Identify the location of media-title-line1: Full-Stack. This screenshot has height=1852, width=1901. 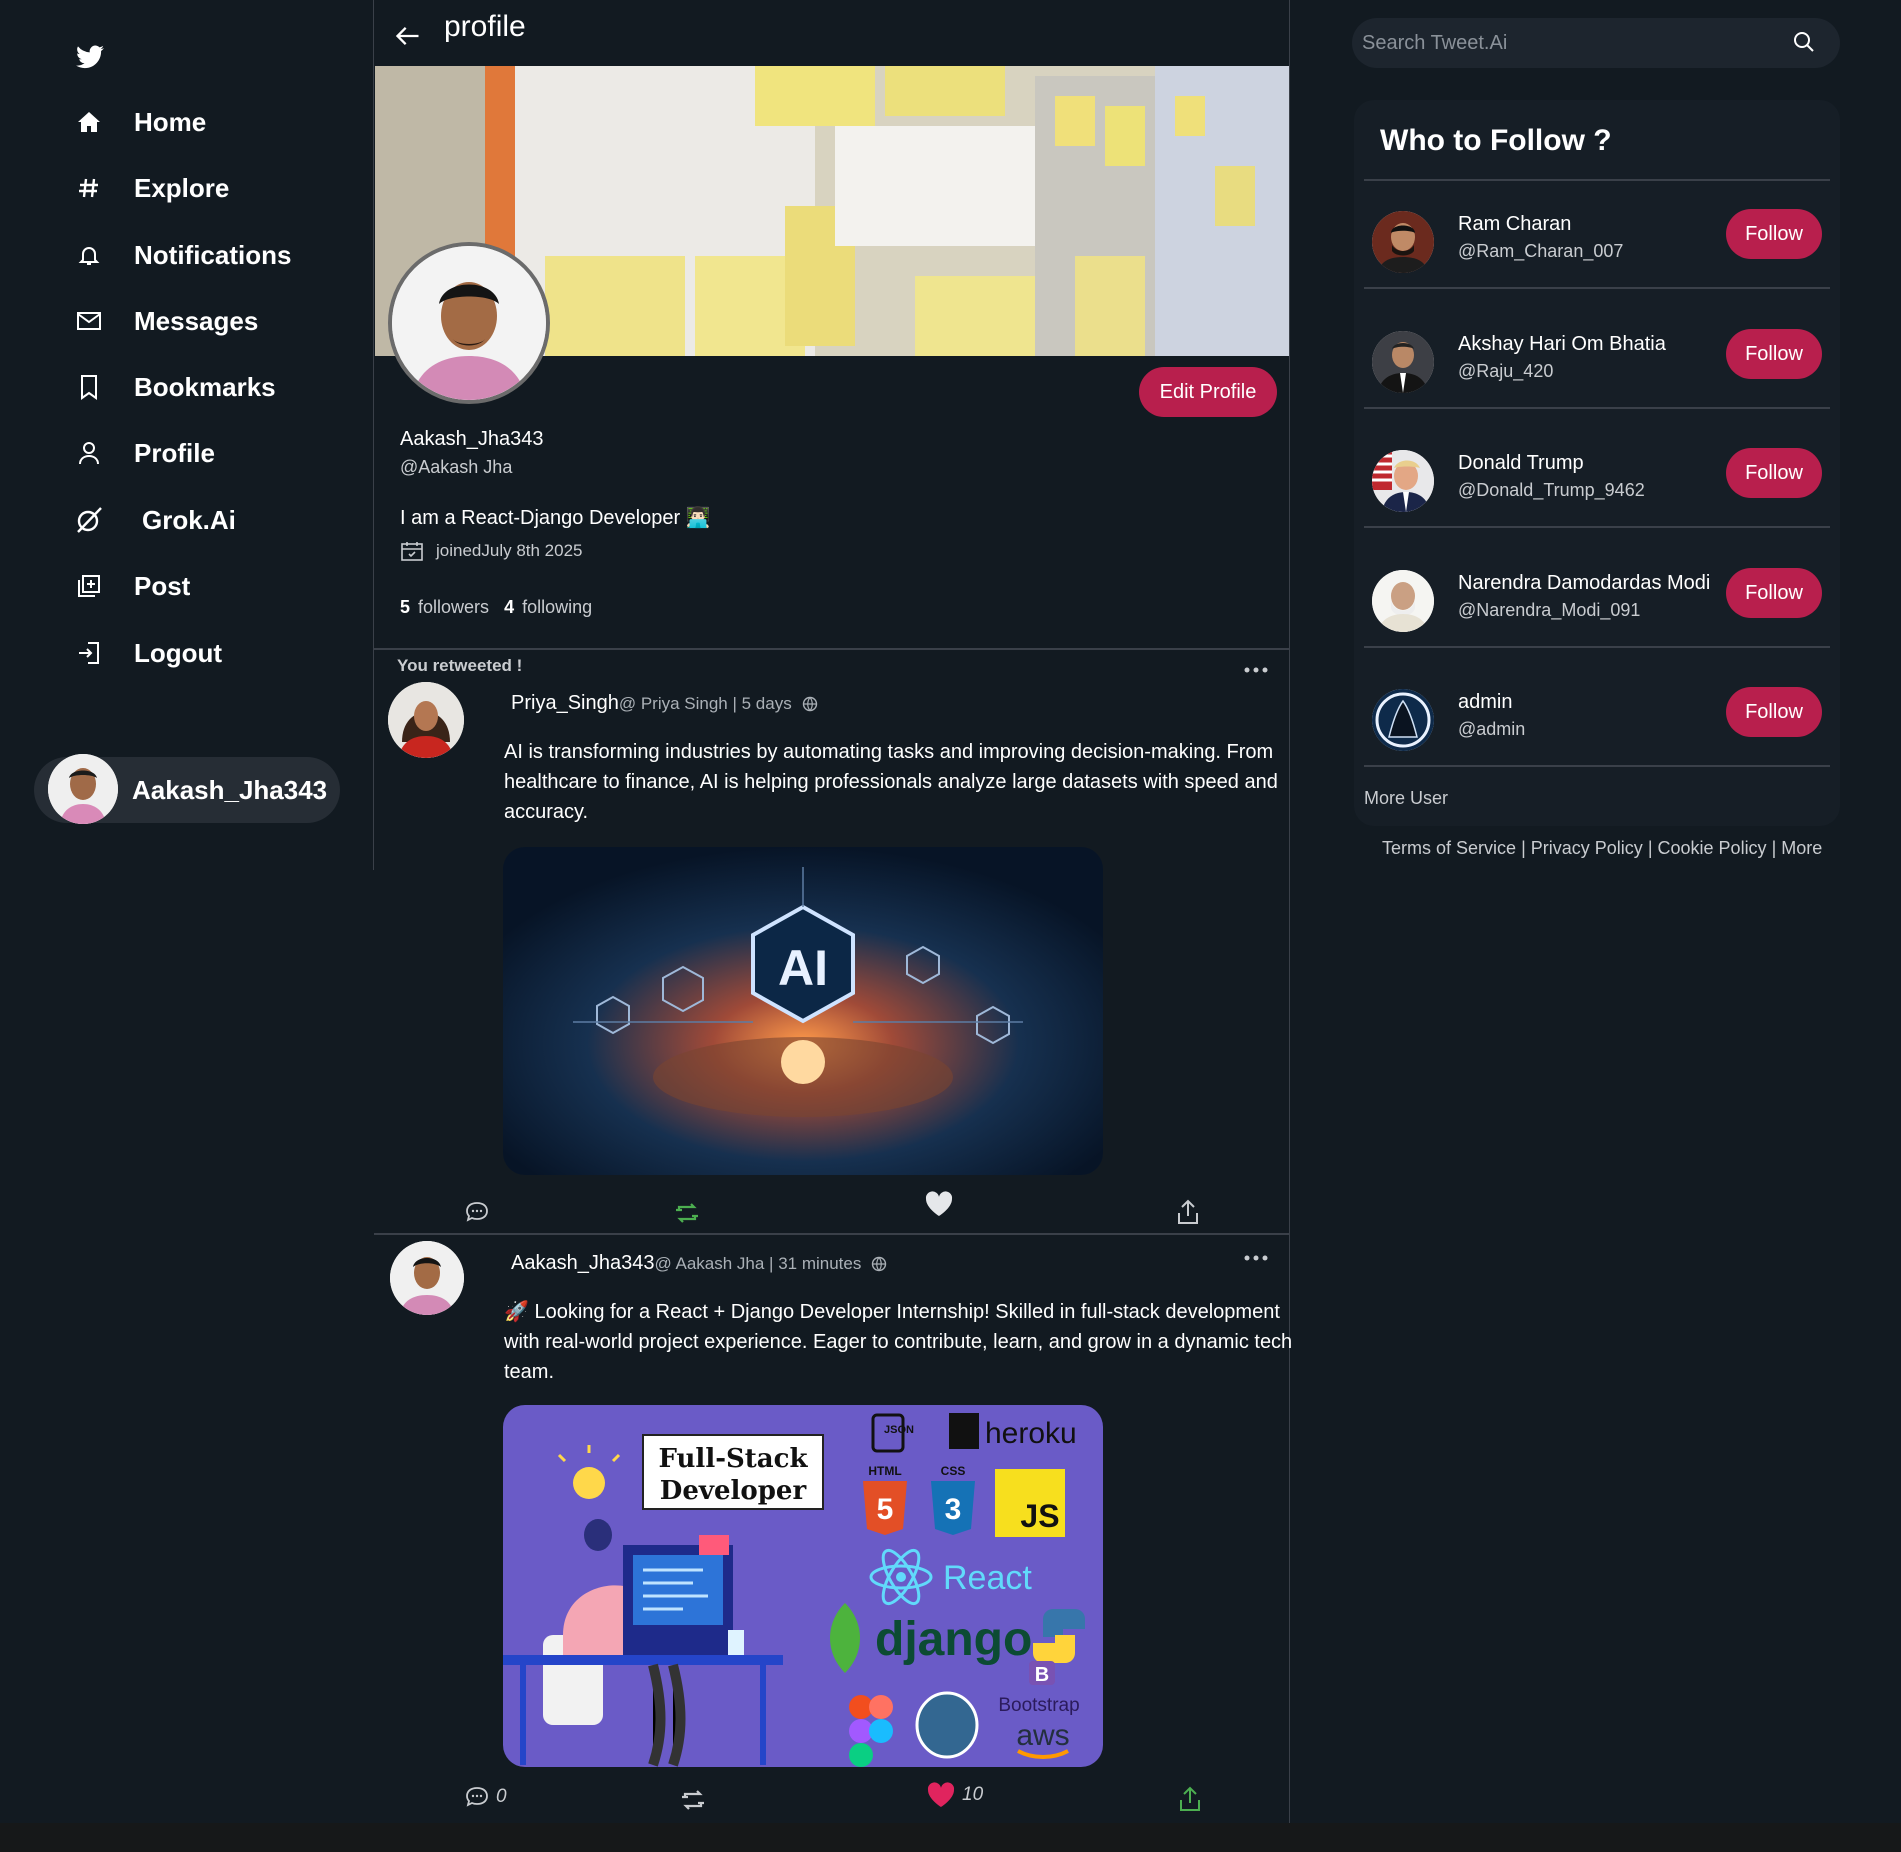
(734, 1459).